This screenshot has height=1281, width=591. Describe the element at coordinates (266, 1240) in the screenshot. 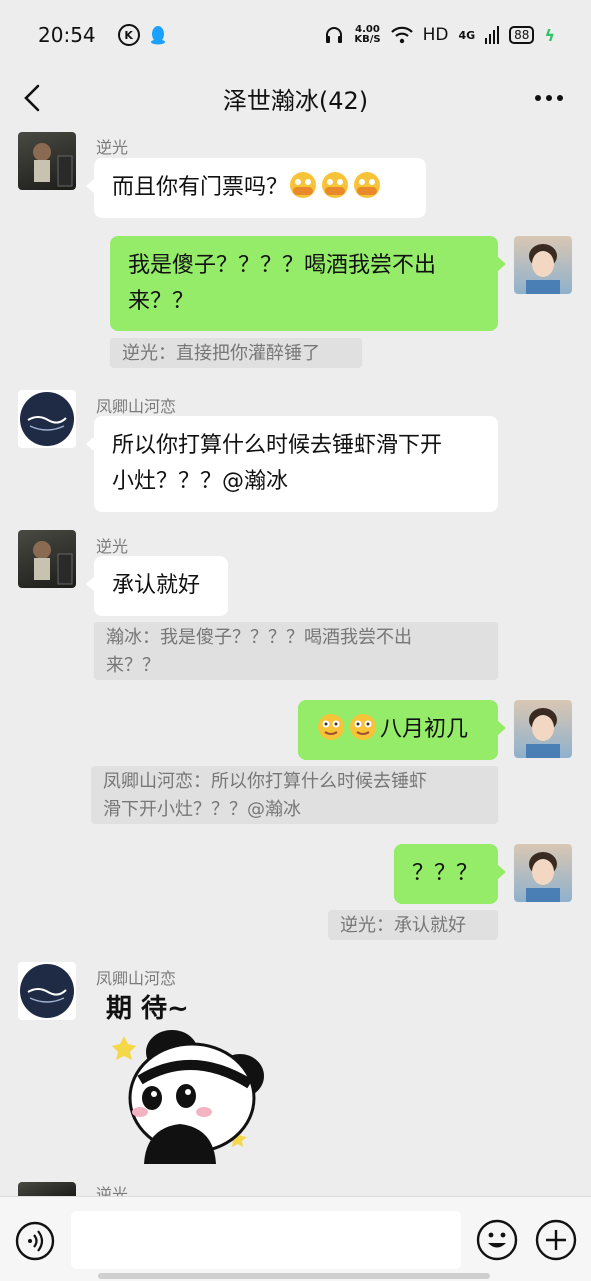

I see `message-input` at that location.